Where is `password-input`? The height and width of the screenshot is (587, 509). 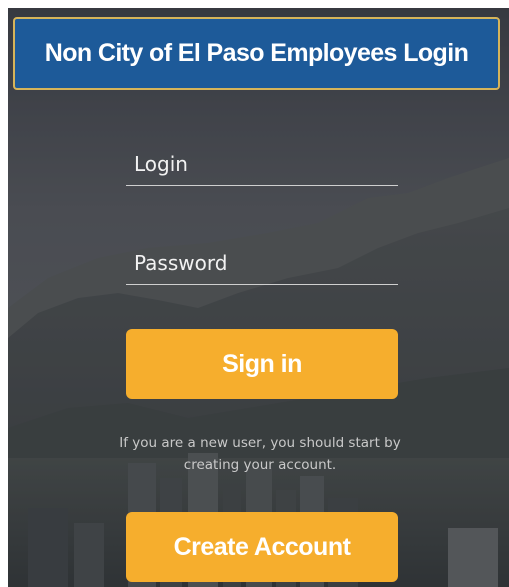 password-input is located at coordinates (262, 263).